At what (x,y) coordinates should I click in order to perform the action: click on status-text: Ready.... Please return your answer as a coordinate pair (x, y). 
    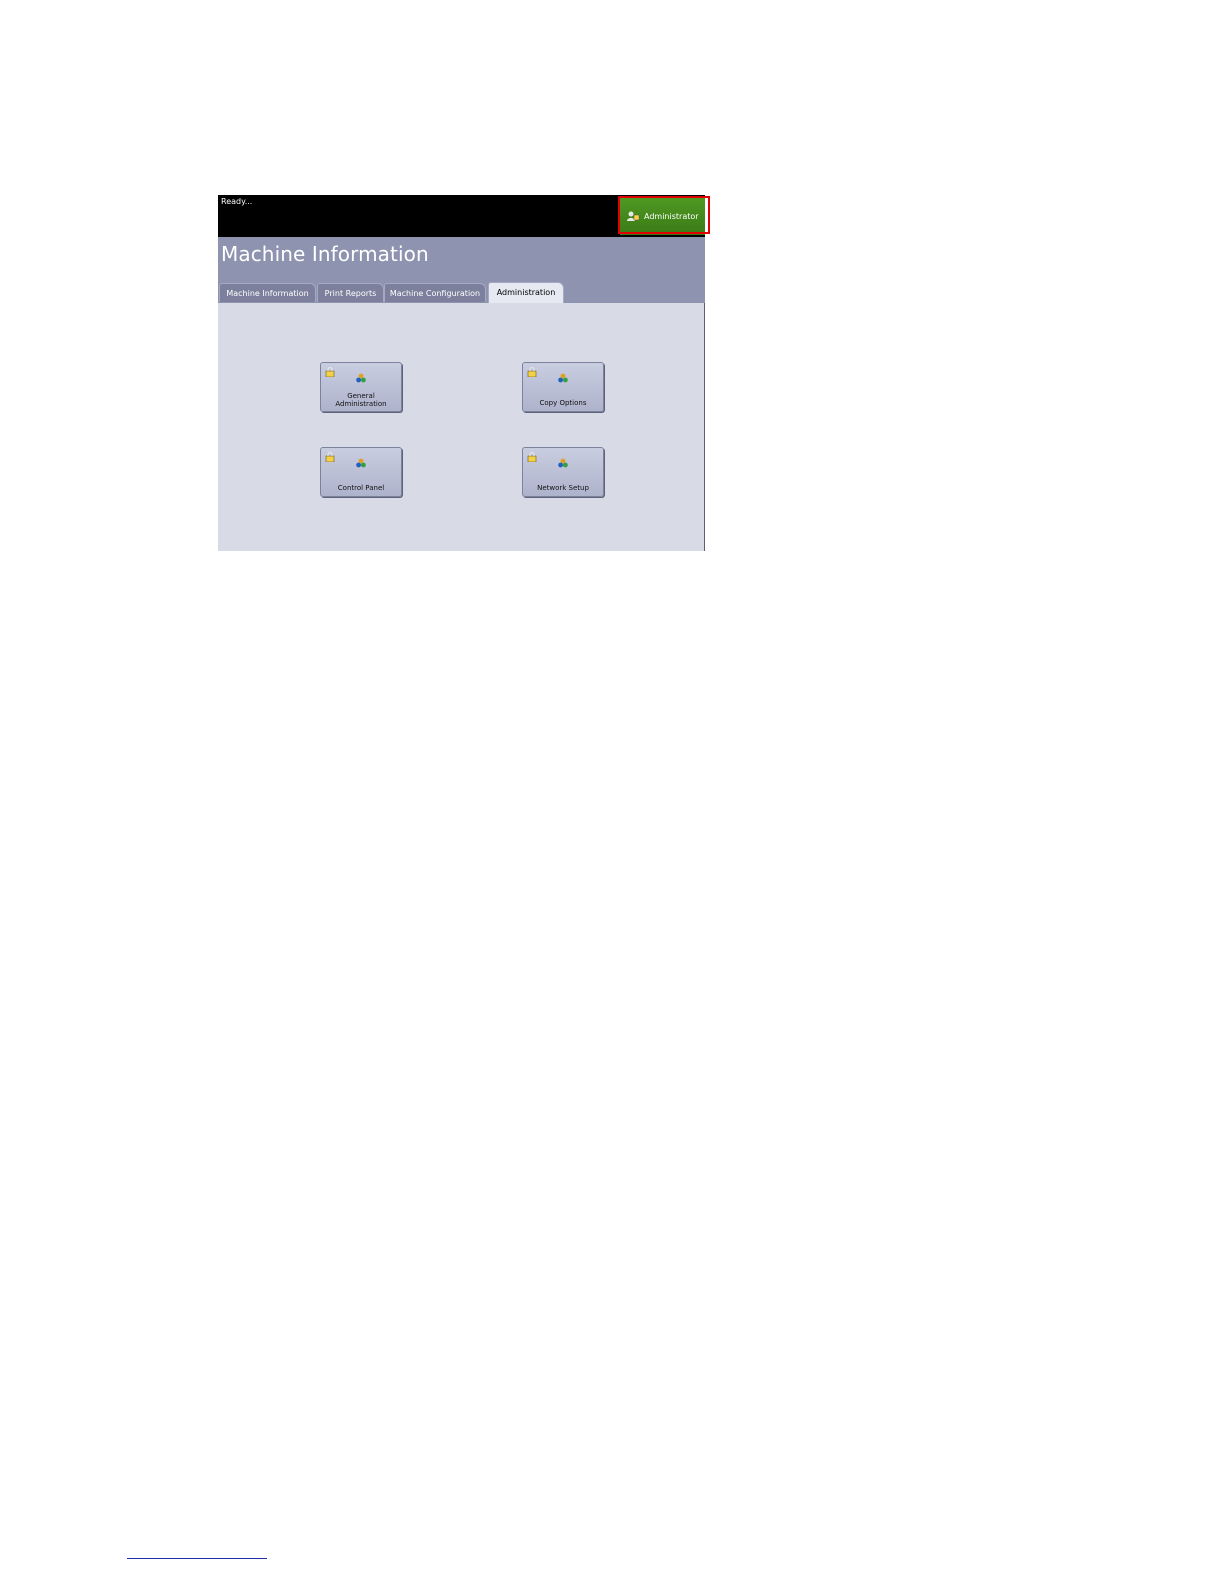
    Looking at the image, I should click on (237, 201).